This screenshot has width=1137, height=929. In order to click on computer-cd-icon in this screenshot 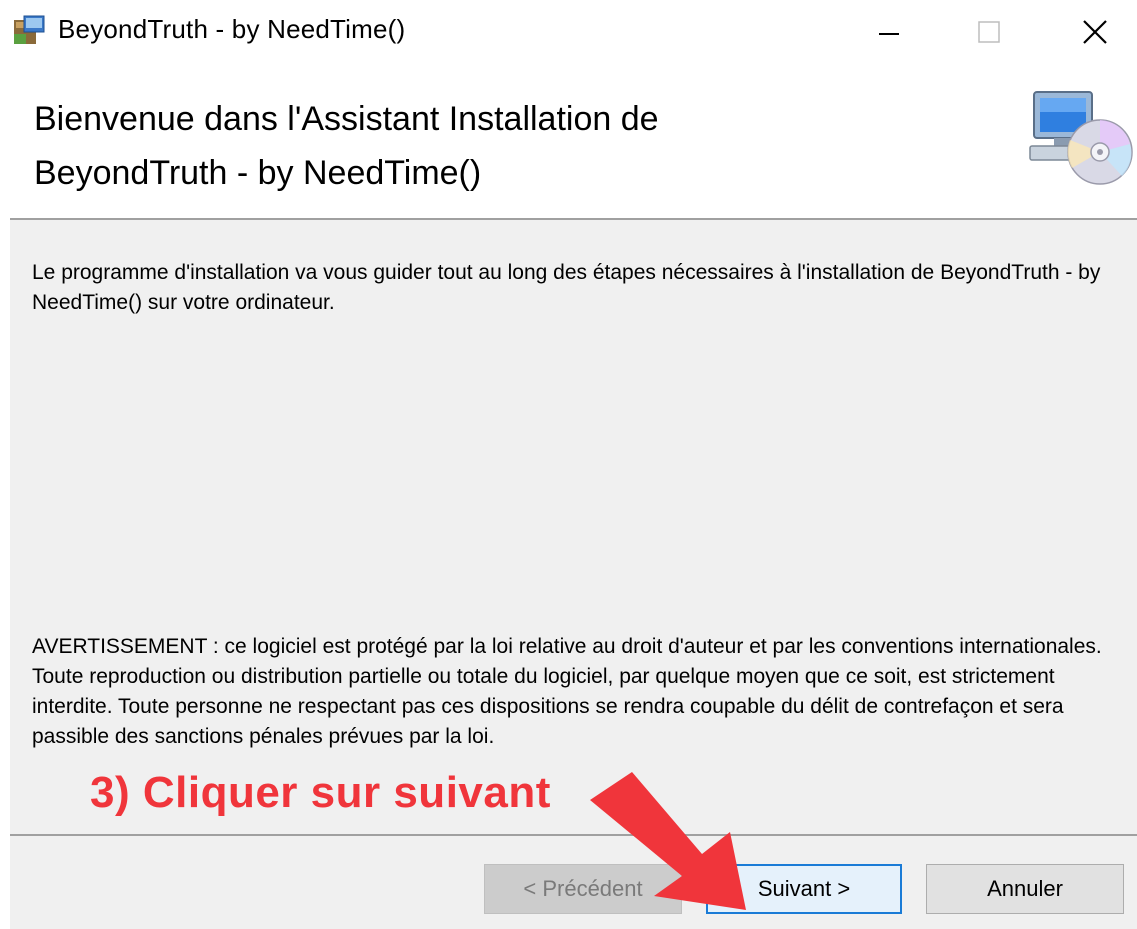, I will do `click(1081, 138)`.